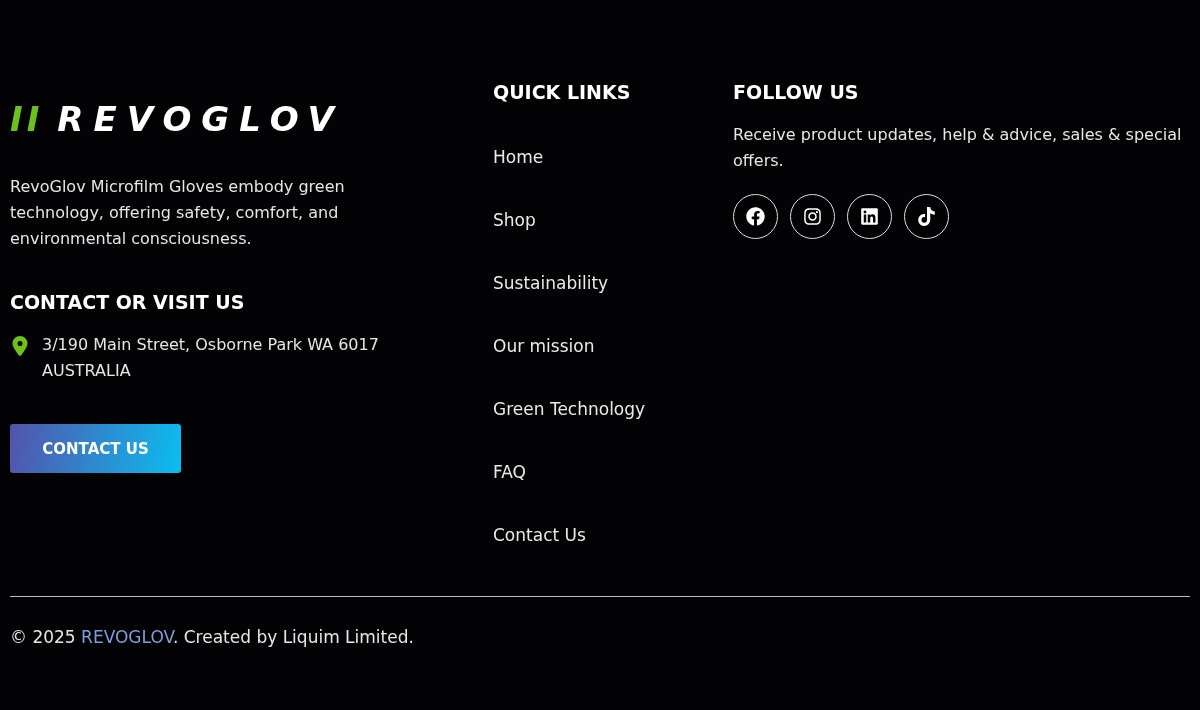 The height and width of the screenshot is (710, 1200). What do you see at coordinates (613, 472) in the screenshot?
I see `footer-link: FAQ` at bounding box center [613, 472].